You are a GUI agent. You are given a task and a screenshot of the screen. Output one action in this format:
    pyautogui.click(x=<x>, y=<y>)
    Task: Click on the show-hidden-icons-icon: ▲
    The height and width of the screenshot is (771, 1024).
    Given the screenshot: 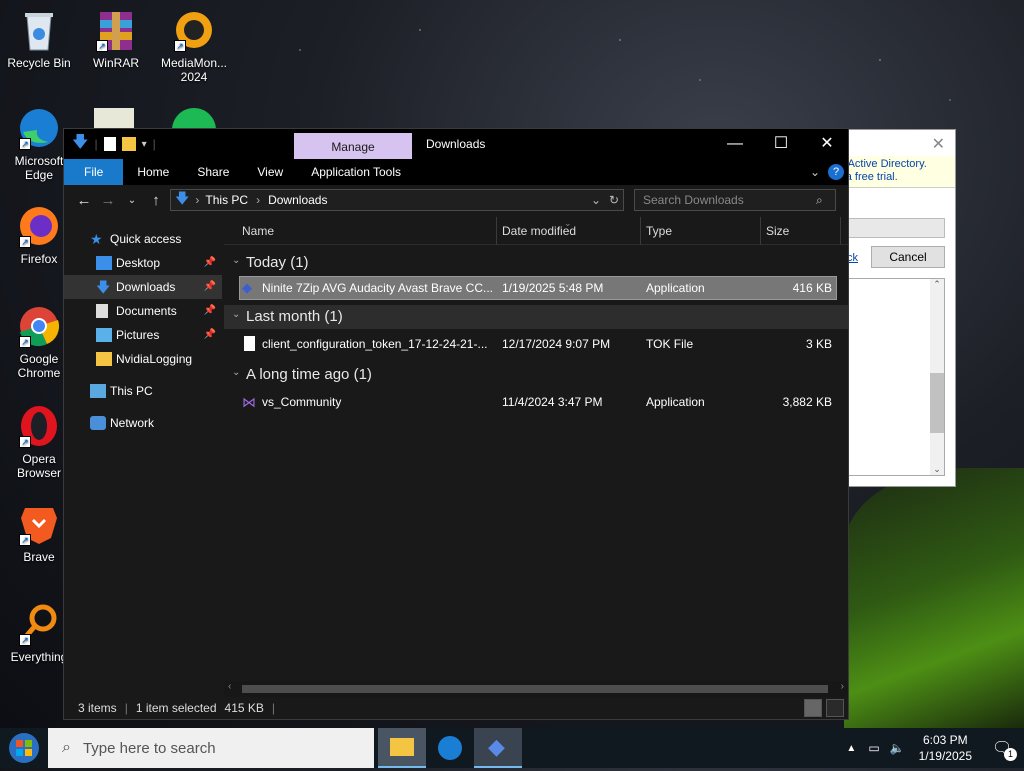 What is the action you would take?
    pyautogui.click(x=851, y=748)
    